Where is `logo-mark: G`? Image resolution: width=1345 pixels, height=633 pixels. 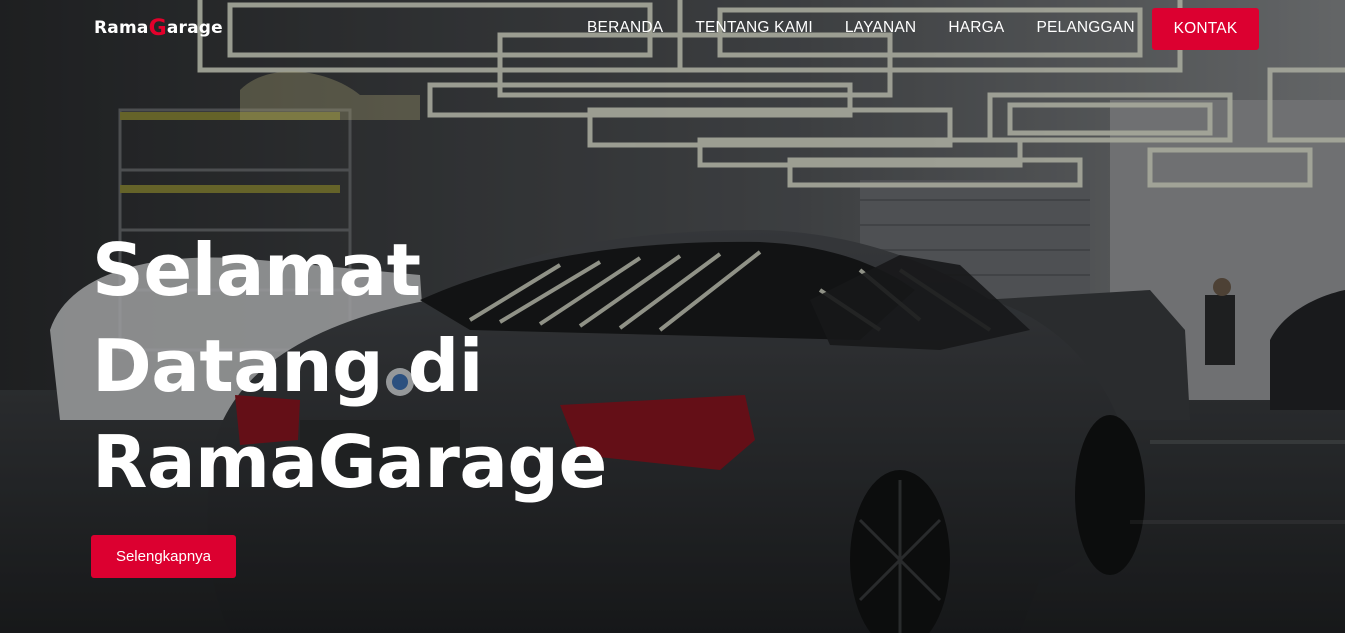
logo-mark: G is located at coordinates (157, 28).